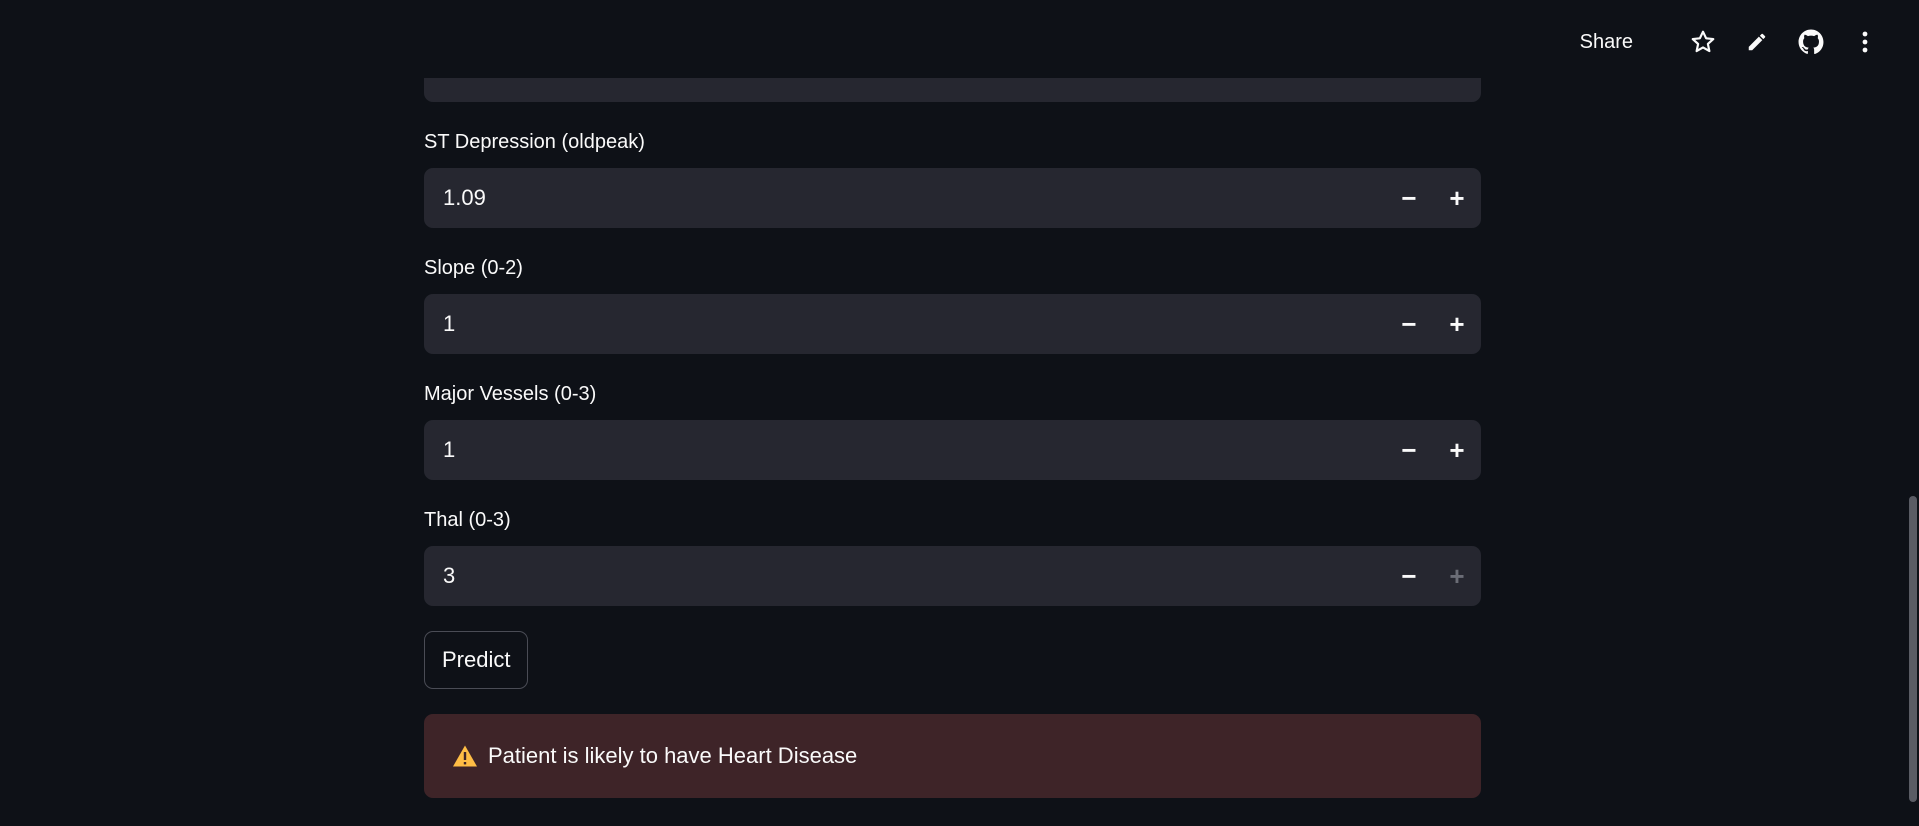  What do you see at coordinates (952, 90) in the screenshot?
I see `previous-number-input` at bounding box center [952, 90].